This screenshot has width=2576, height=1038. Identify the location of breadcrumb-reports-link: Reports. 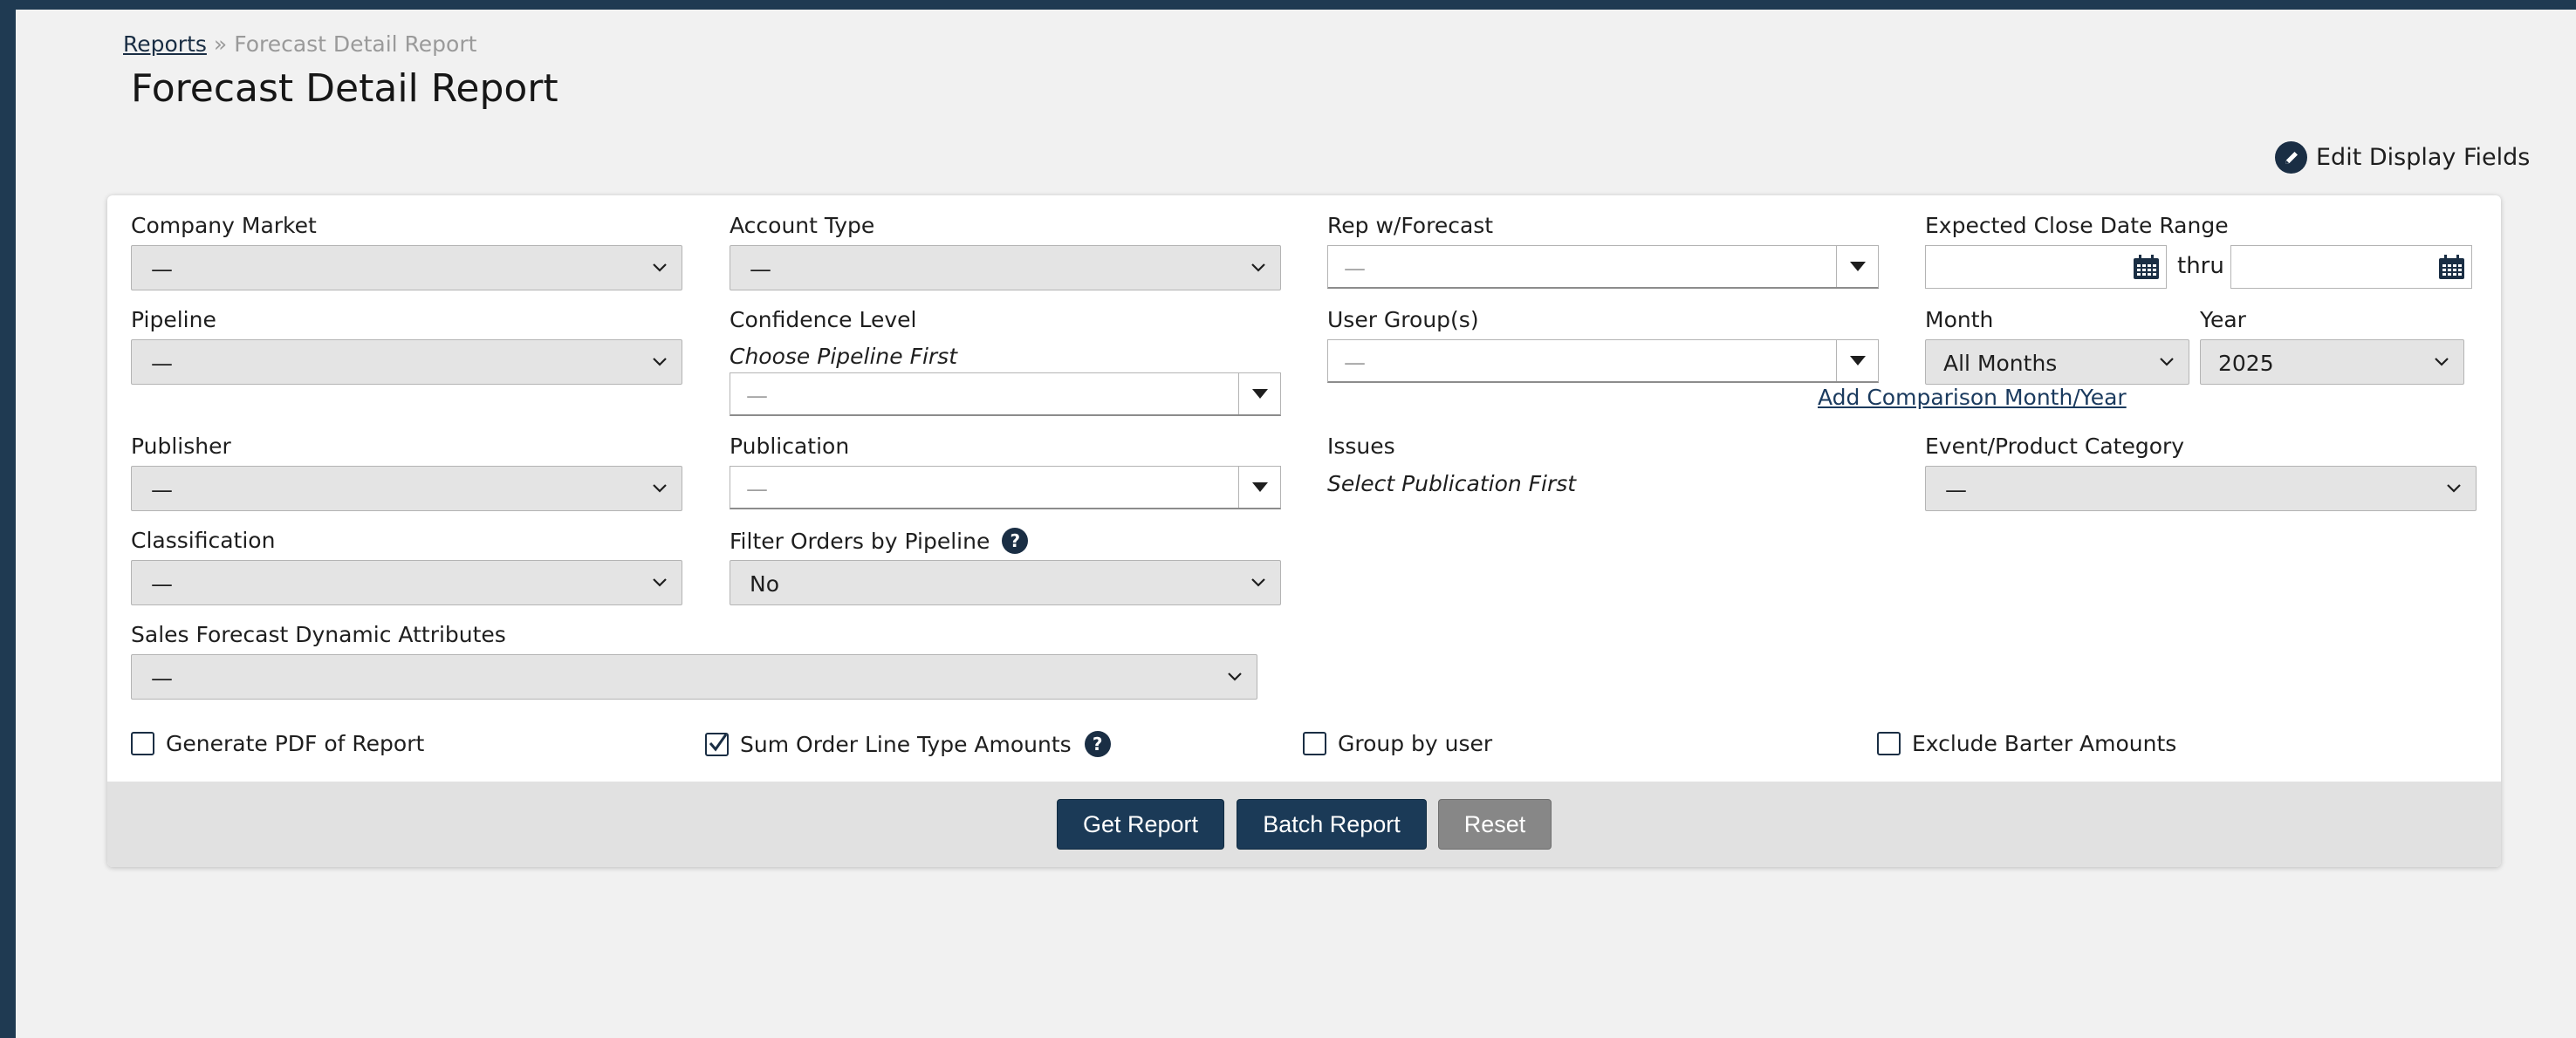
(165, 44).